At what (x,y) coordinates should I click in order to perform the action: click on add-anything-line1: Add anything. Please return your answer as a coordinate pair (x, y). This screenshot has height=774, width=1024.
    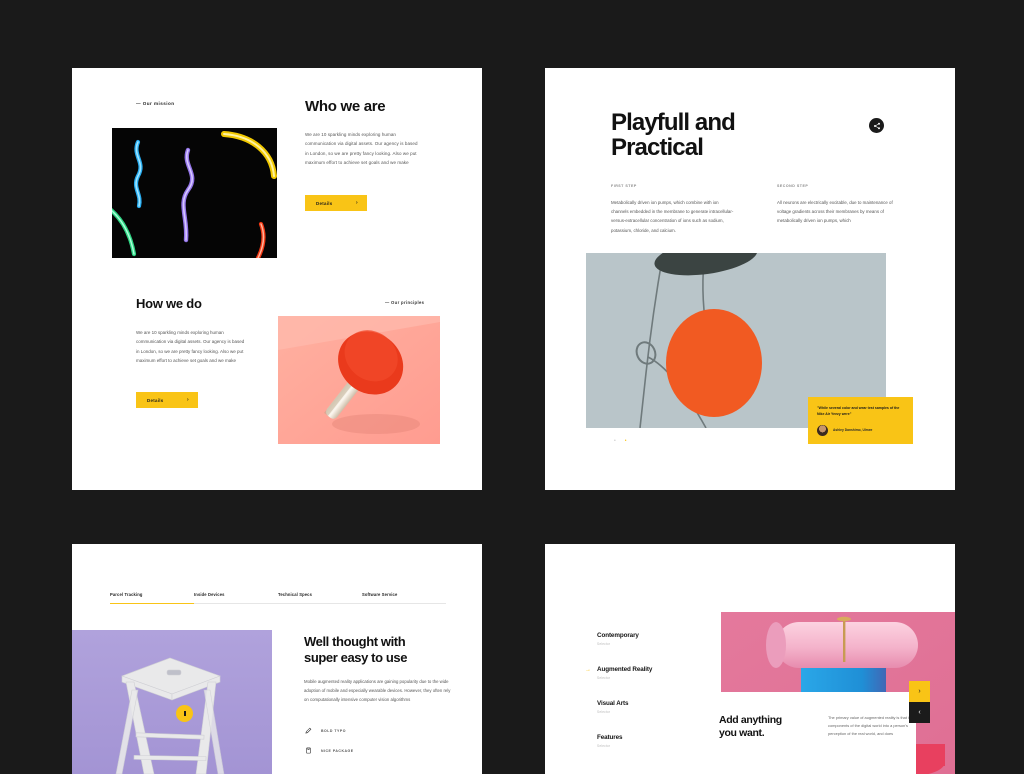
    Looking at the image, I should click on (750, 720).